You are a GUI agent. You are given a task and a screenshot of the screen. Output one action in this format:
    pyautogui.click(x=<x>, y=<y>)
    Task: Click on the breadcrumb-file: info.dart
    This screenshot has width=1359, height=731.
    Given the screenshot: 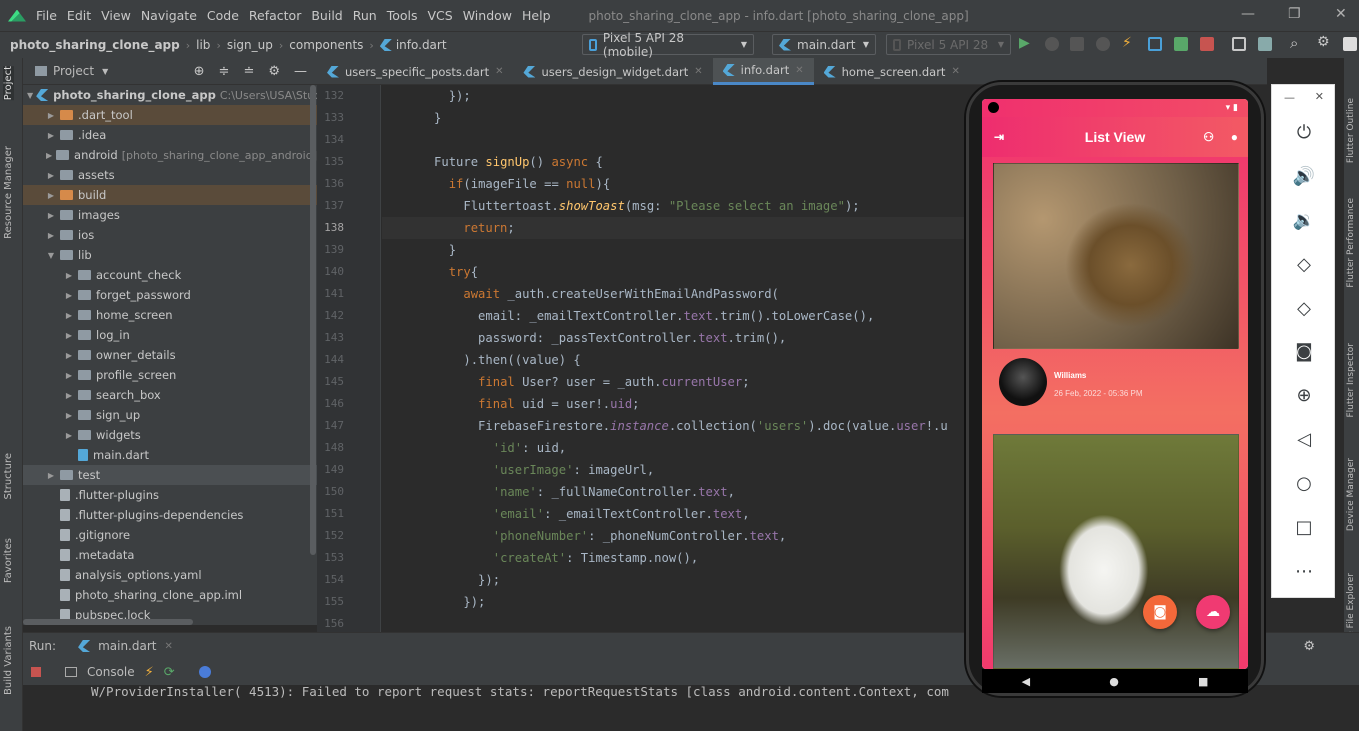 What is the action you would take?
    pyautogui.click(x=421, y=45)
    